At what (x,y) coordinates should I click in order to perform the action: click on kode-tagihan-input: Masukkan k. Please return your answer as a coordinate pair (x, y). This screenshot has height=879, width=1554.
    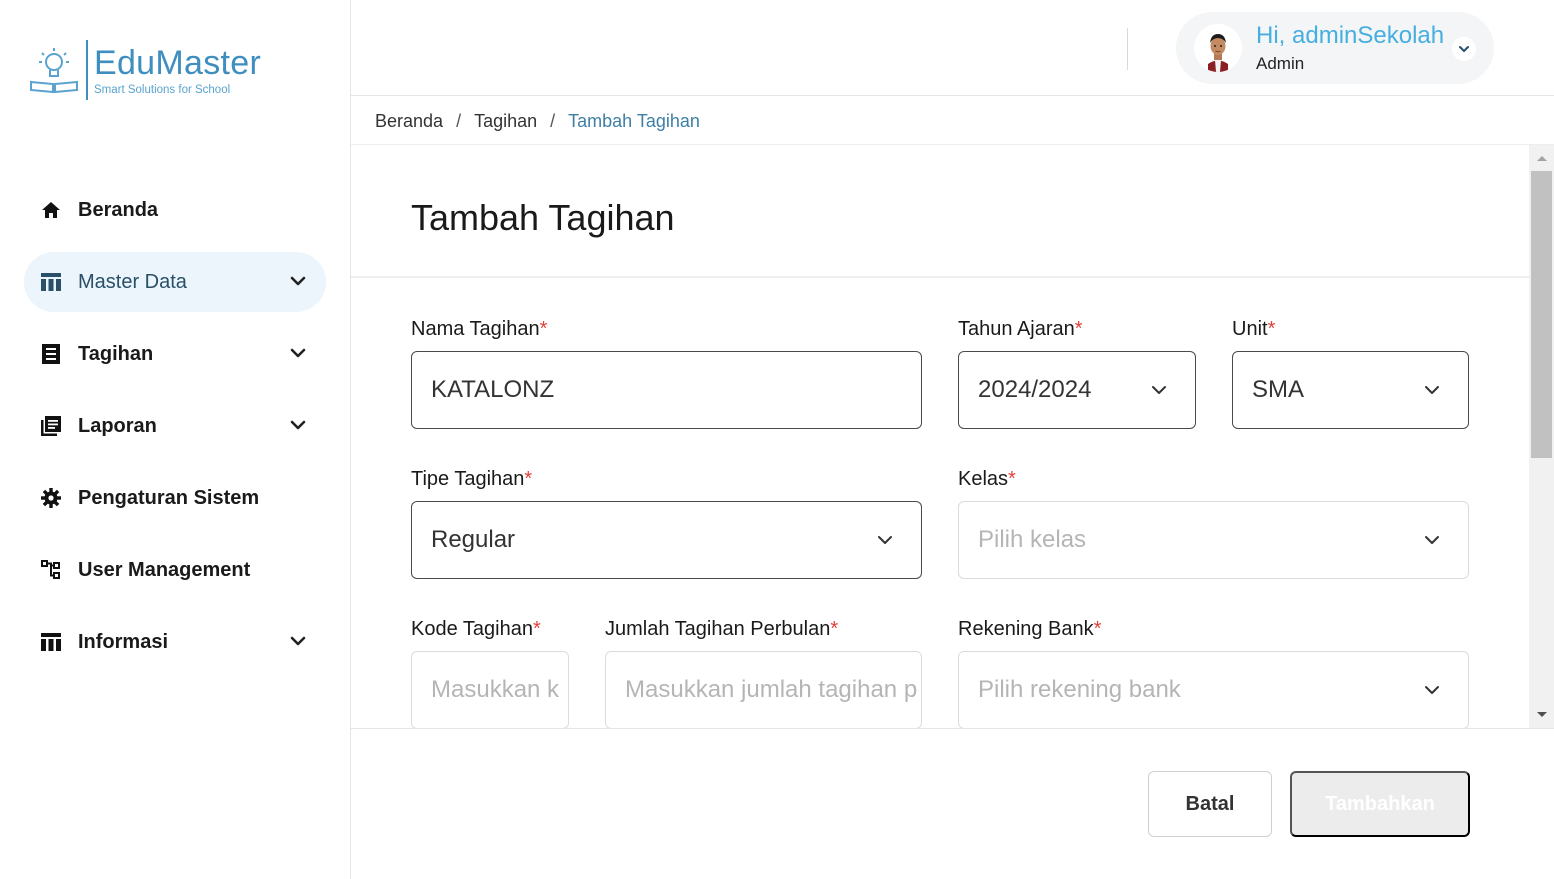
    Looking at the image, I should click on (490, 689).